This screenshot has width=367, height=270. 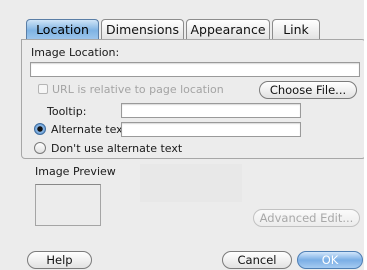 I want to click on ok-button: OK, so click(x=330, y=260).